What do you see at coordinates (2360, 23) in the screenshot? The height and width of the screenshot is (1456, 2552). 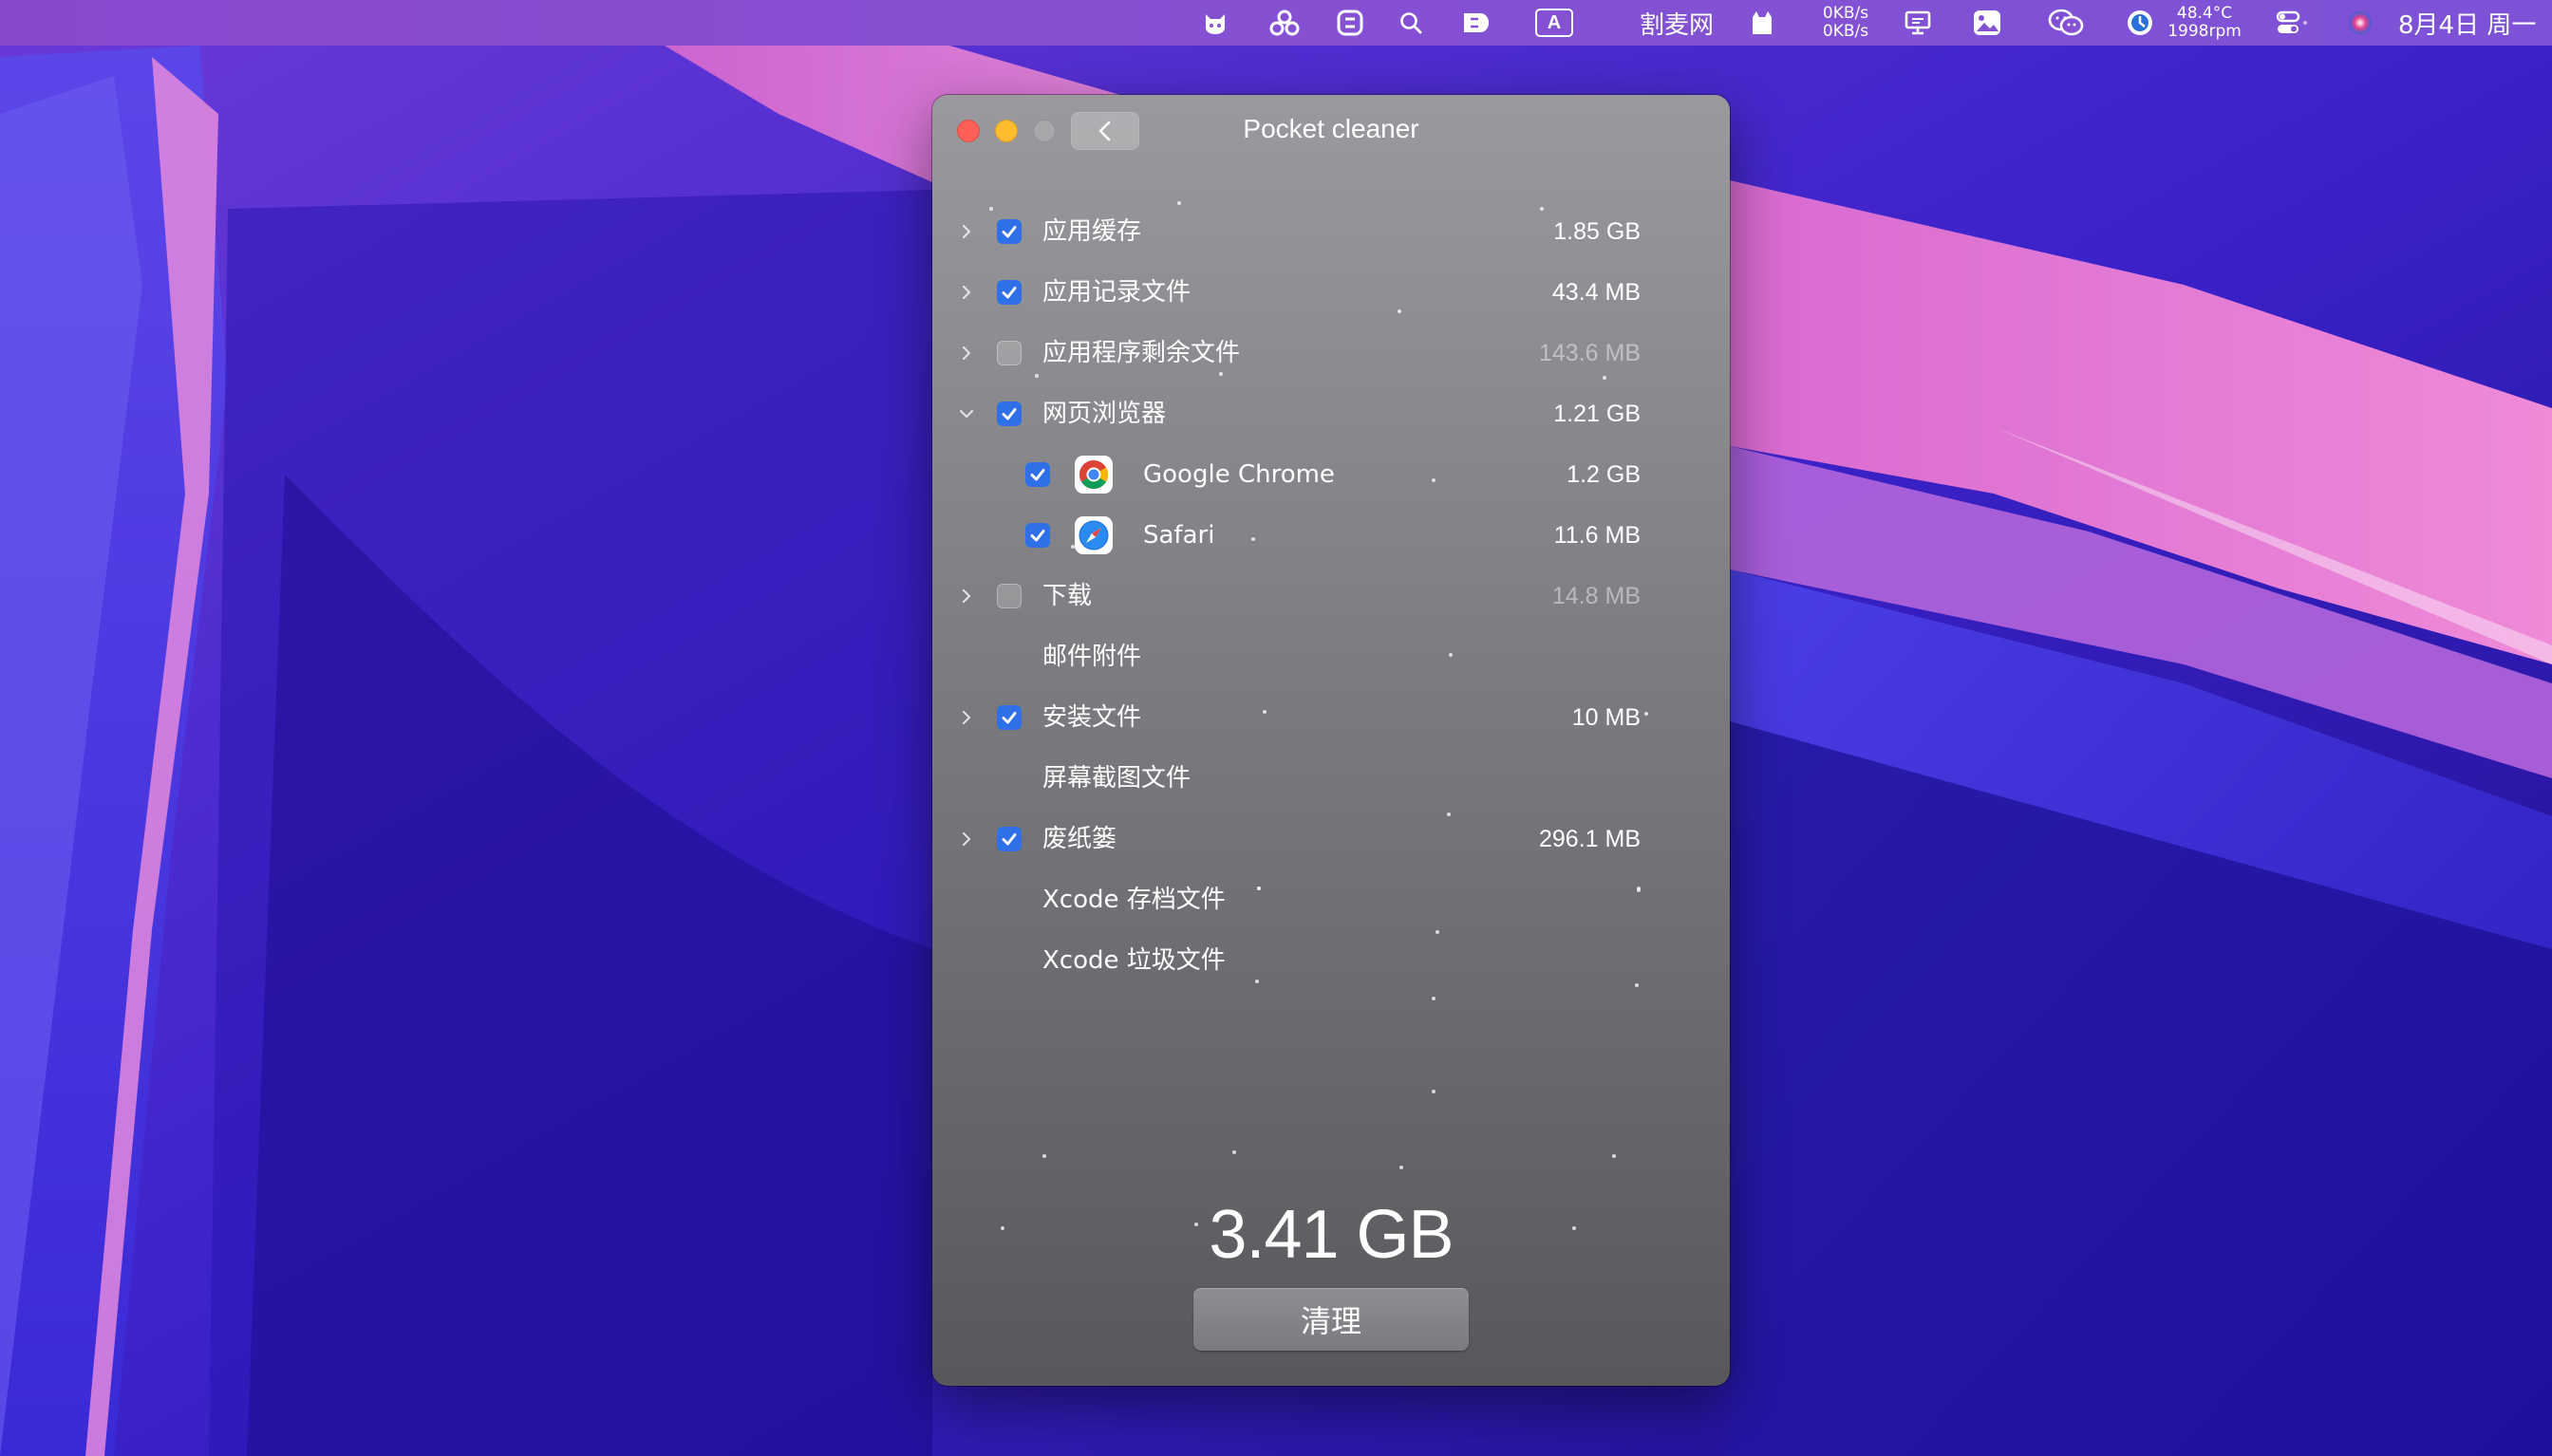 I see `siri-icon` at bounding box center [2360, 23].